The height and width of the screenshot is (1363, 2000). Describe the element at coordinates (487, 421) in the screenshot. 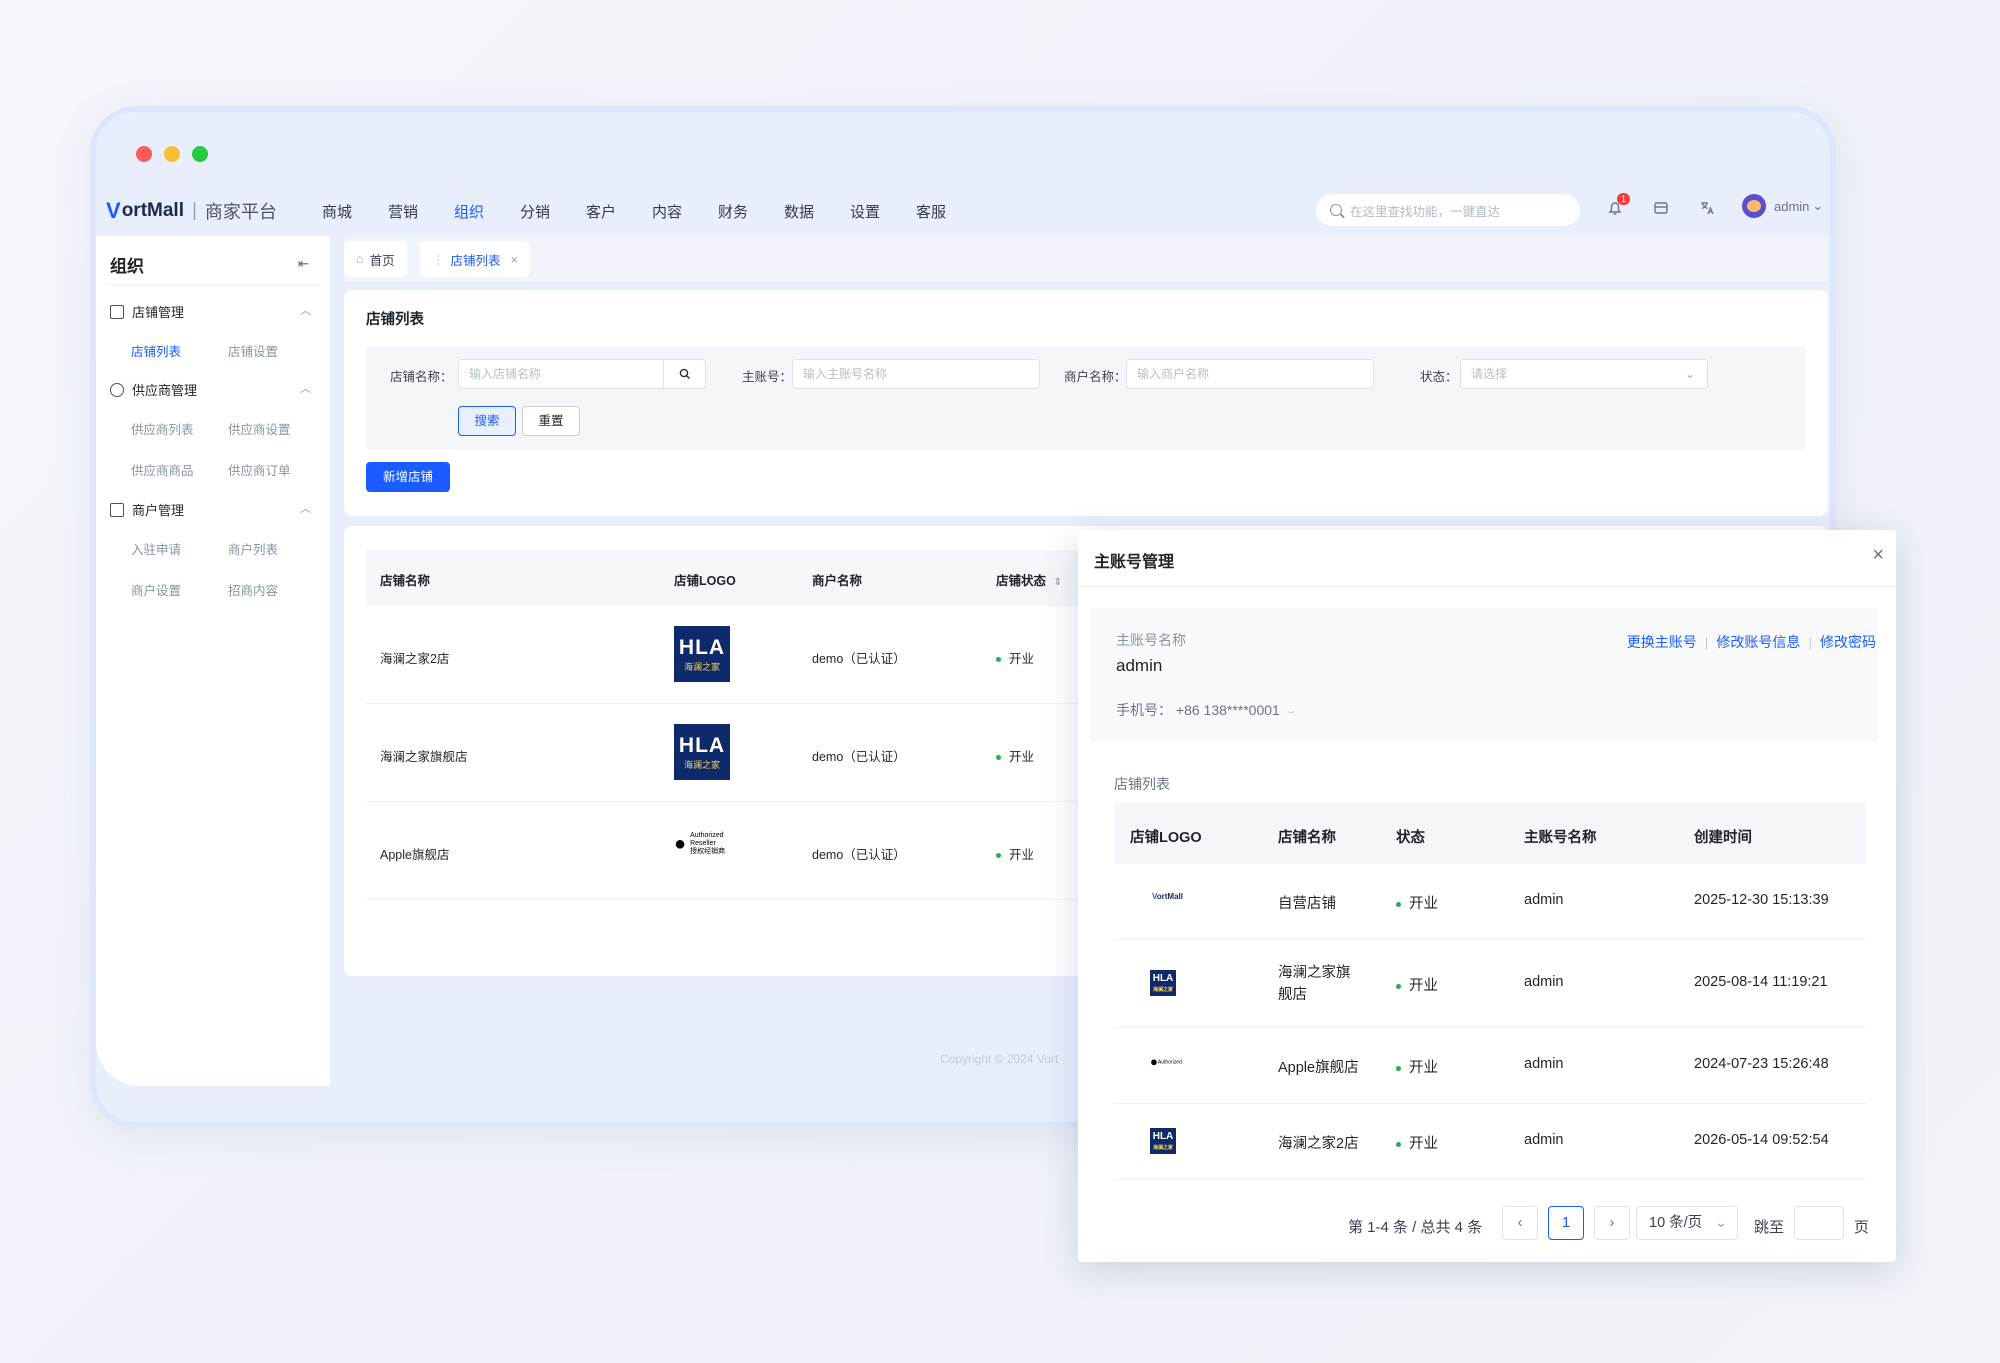

I see `search-button: 搜索` at that location.